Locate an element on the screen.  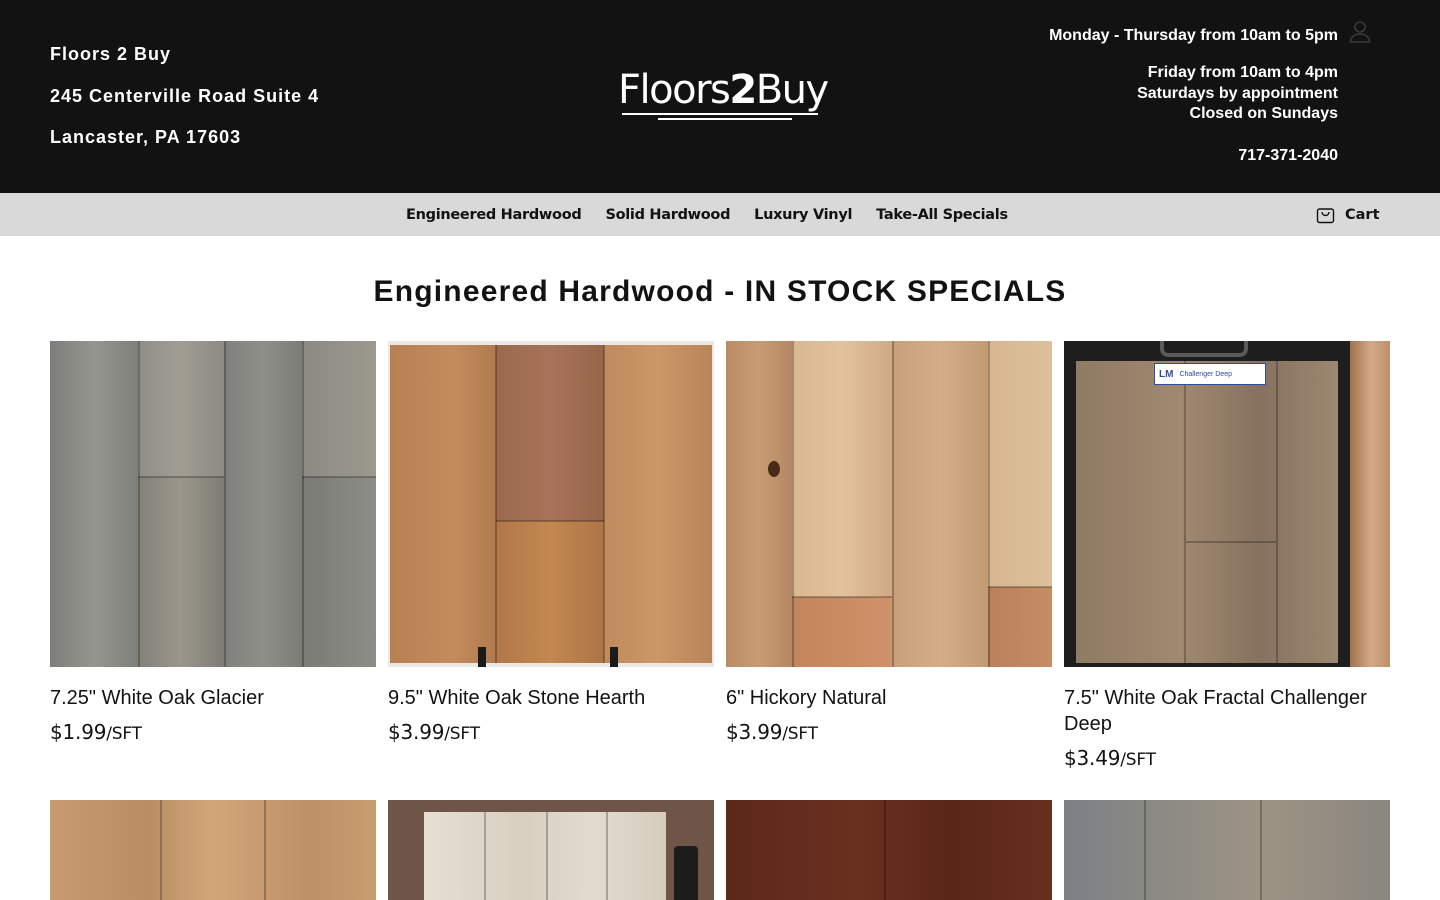
product-title: 9.5" White Oak Stone Hearth is located at coordinates (551, 698).